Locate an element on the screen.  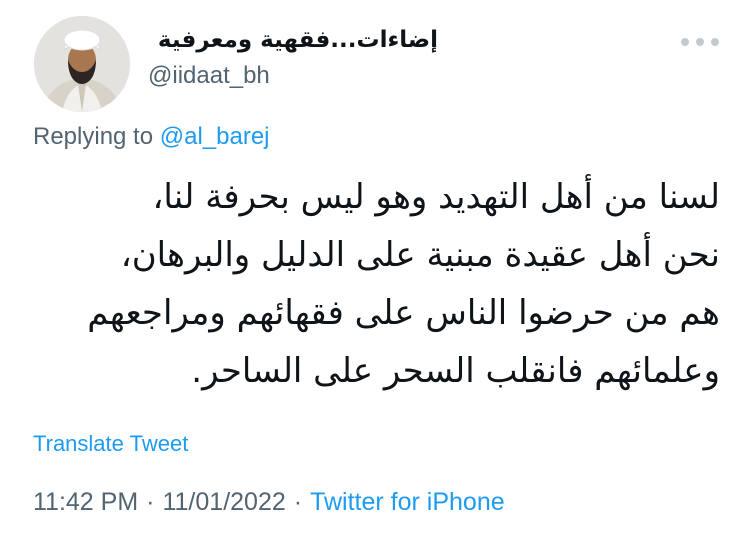
translate-tweet-link: Translate Tweet is located at coordinates (110, 444).